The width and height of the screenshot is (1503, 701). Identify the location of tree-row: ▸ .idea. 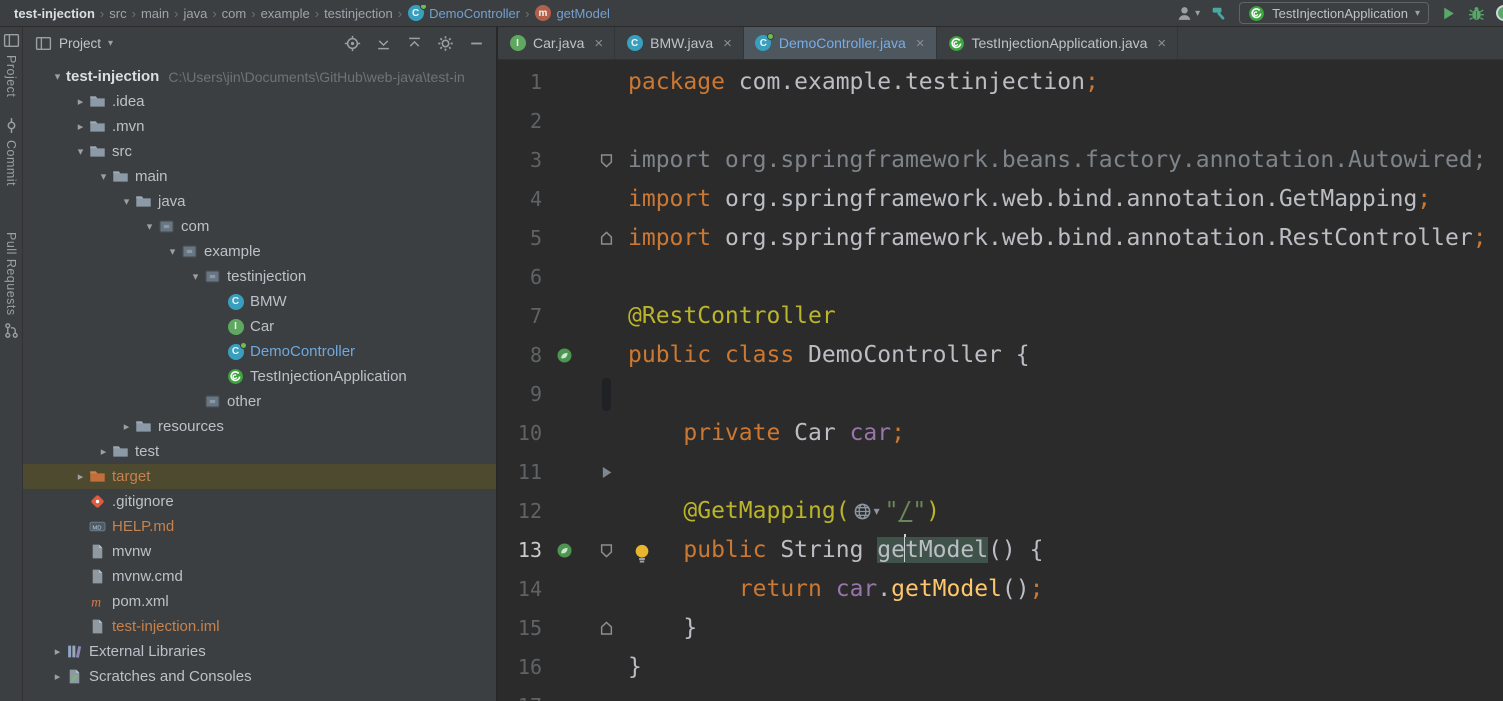
(259, 101).